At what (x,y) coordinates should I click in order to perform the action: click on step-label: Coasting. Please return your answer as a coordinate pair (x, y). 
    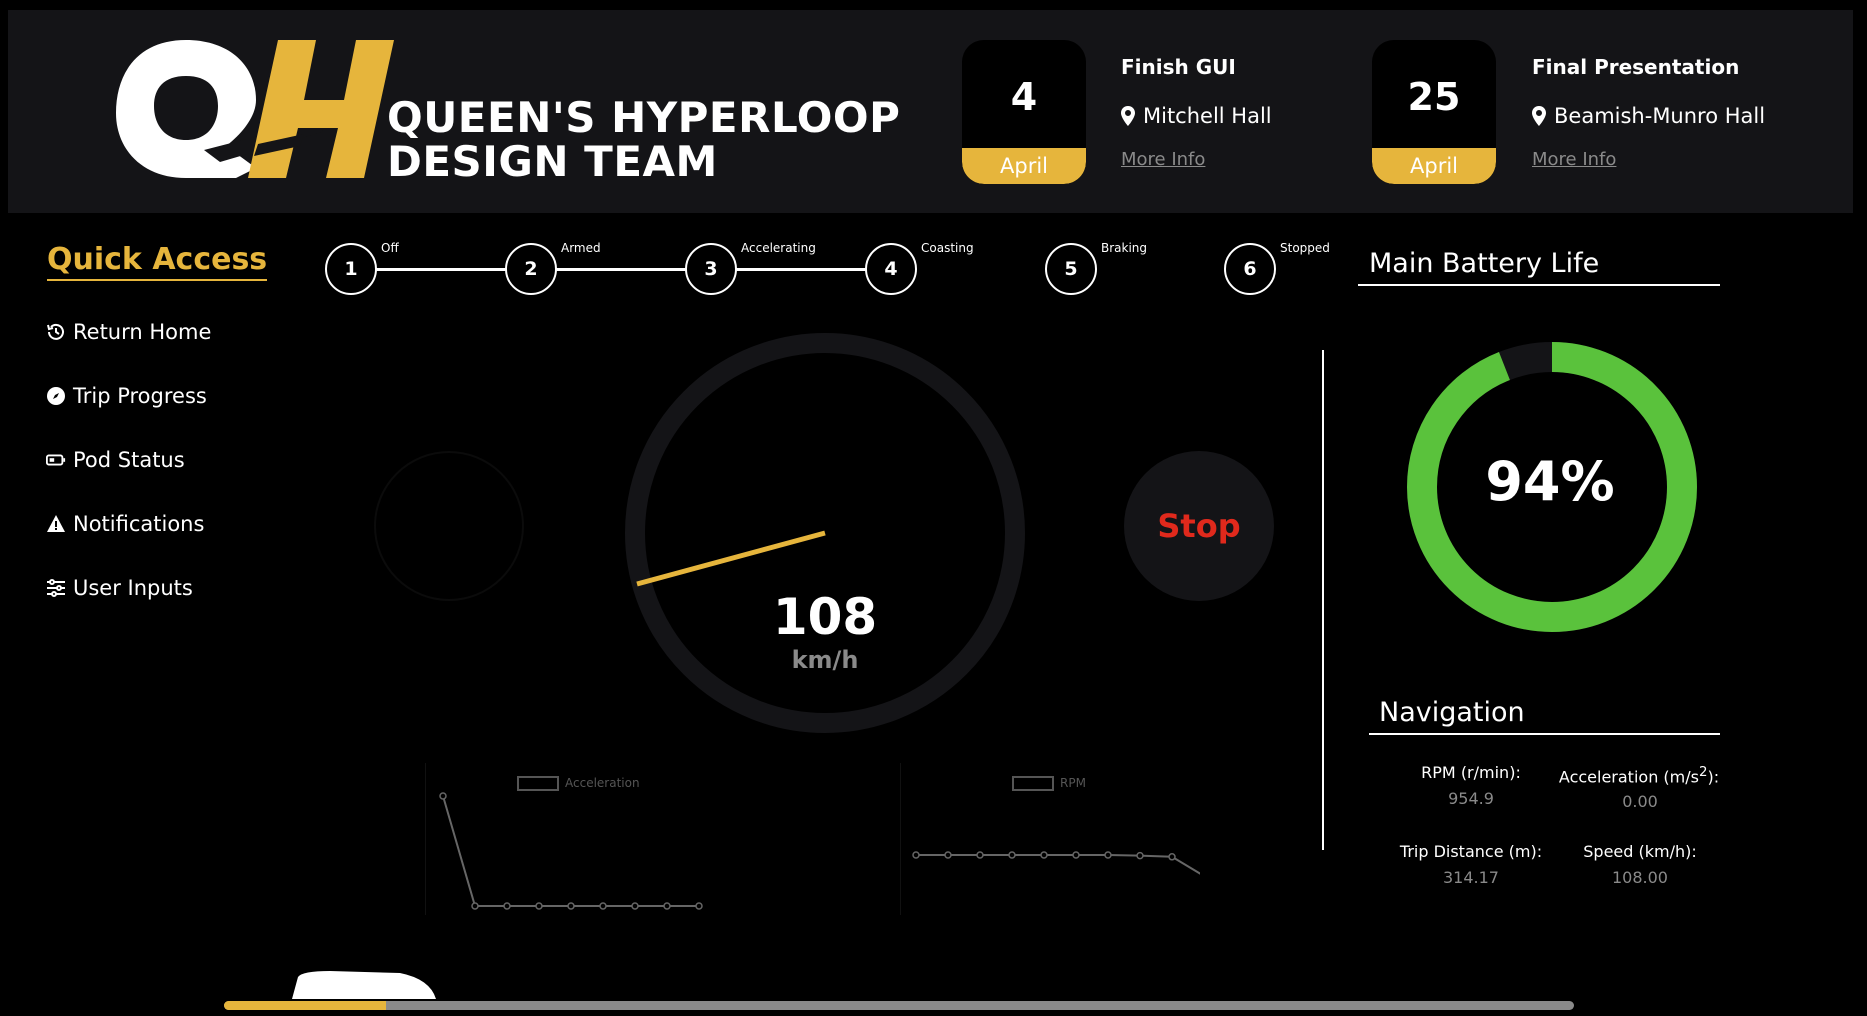
    Looking at the image, I should click on (947, 248).